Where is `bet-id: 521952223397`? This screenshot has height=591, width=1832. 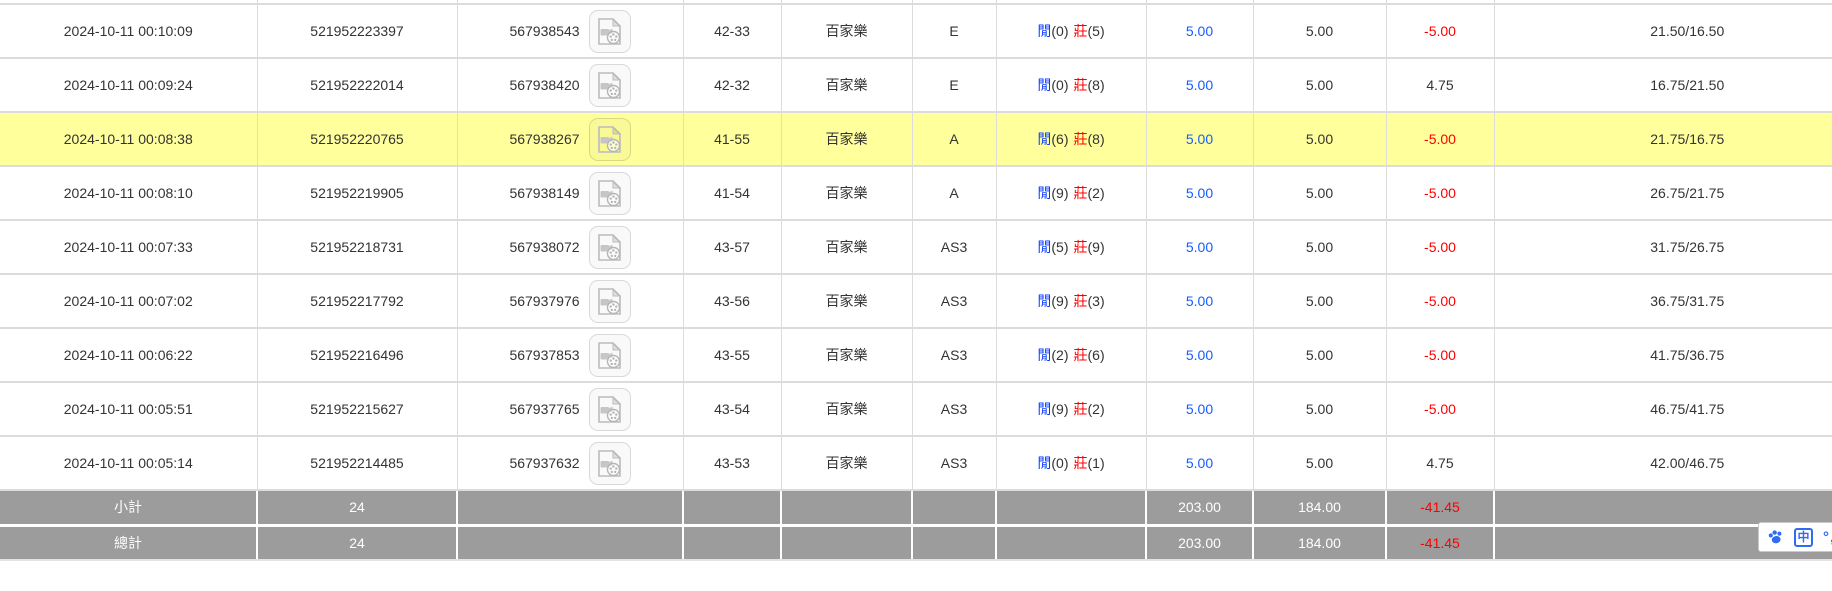
bet-id: 521952223397 is located at coordinates (357, 31).